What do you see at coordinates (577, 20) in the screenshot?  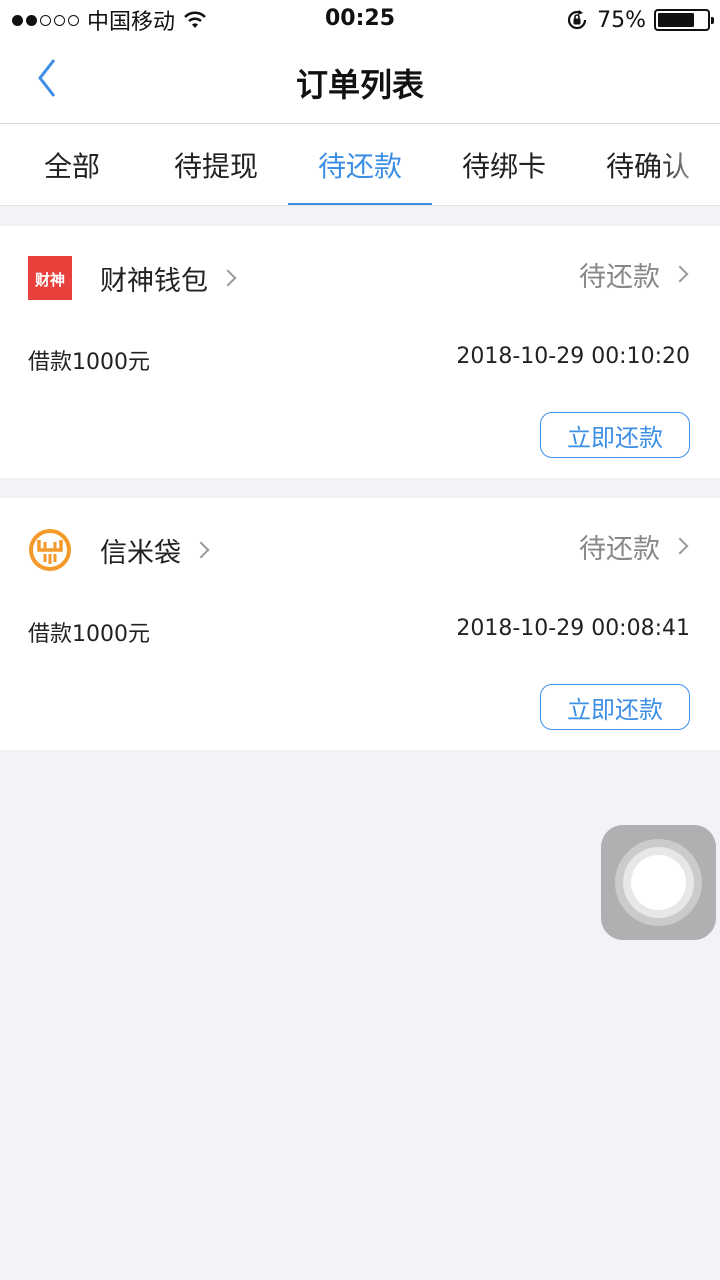 I see `rotation-lock-icon` at bounding box center [577, 20].